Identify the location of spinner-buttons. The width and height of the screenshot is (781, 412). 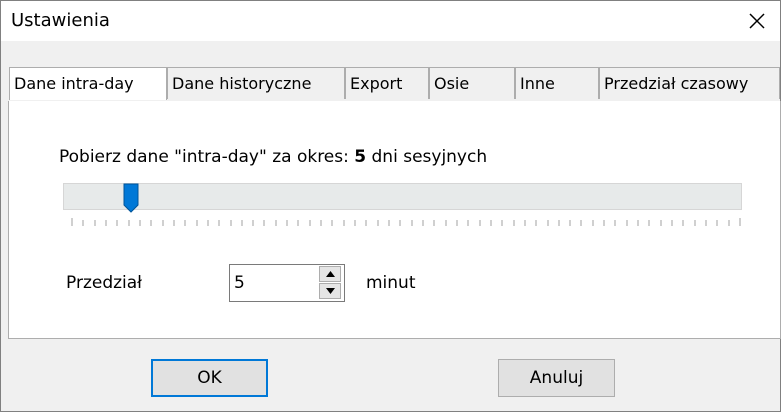
(331, 283).